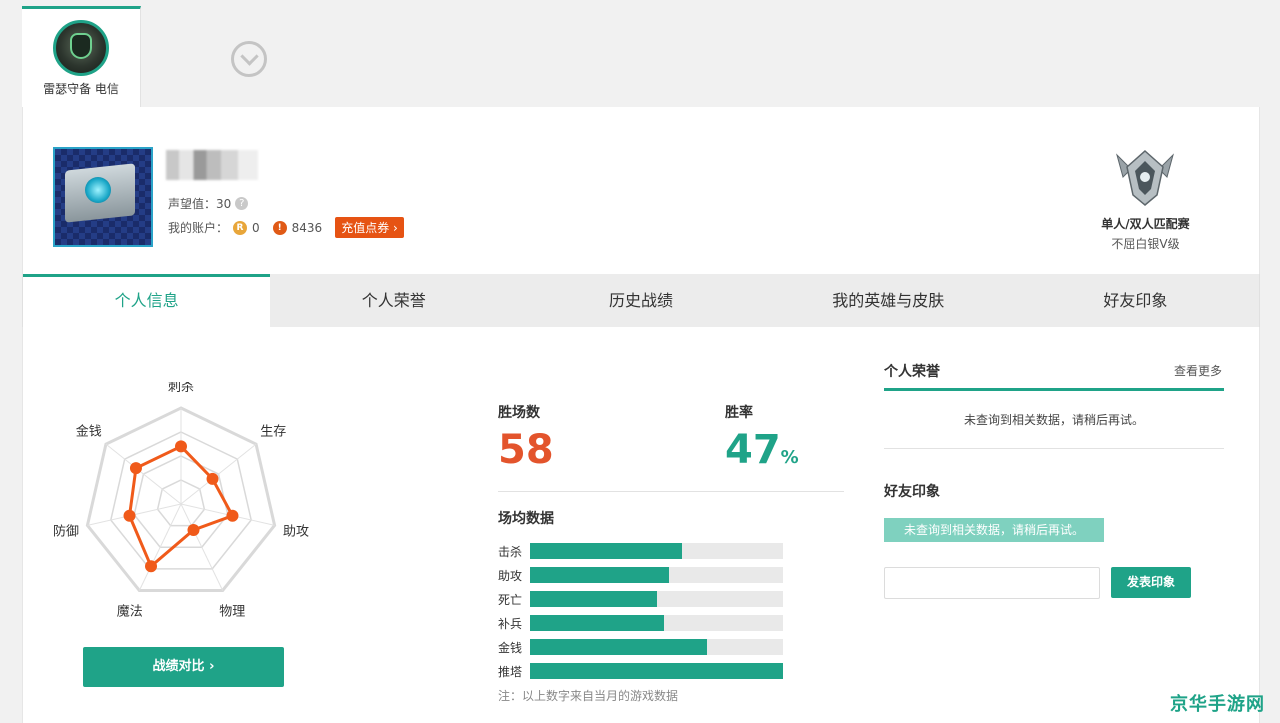 The height and width of the screenshot is (723, 1280). What do you see at coordinates (789, 457) in the screenshot?
I see `win-rate-unit: %` at bounding box center [789, 457].